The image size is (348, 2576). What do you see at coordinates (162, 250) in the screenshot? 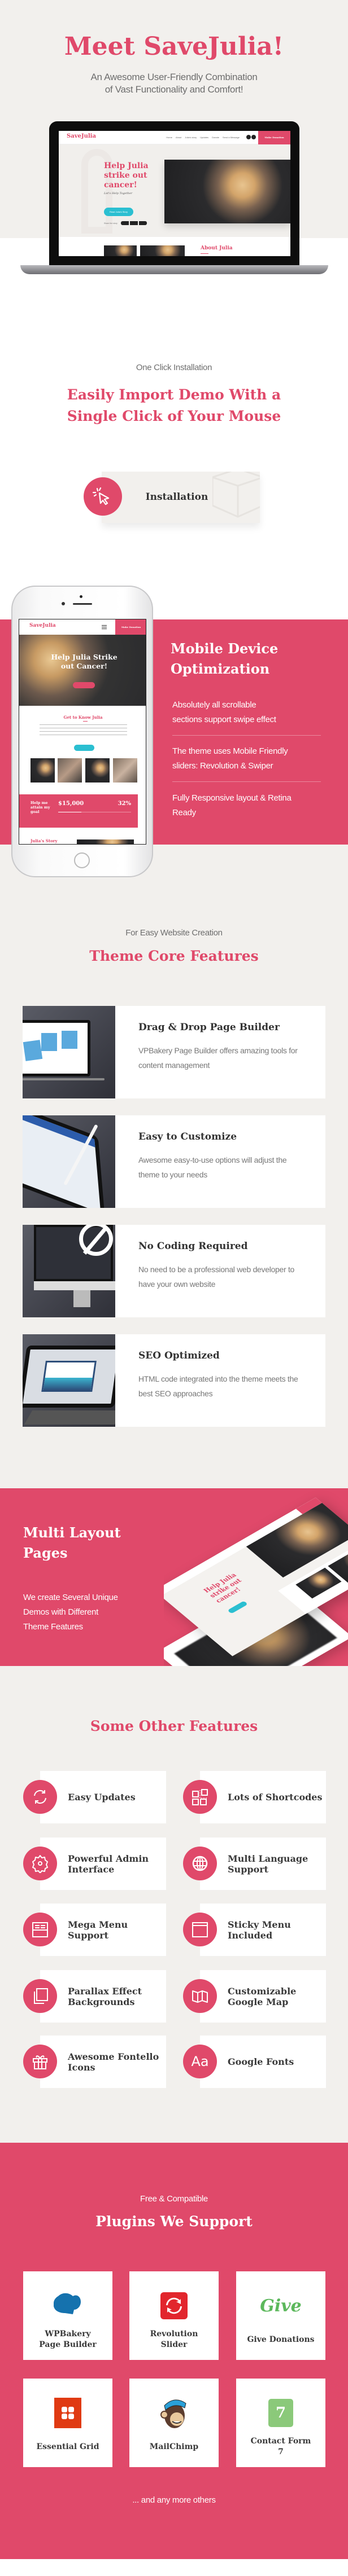
I see `preview-thumb` at bounding box center [162, 250].